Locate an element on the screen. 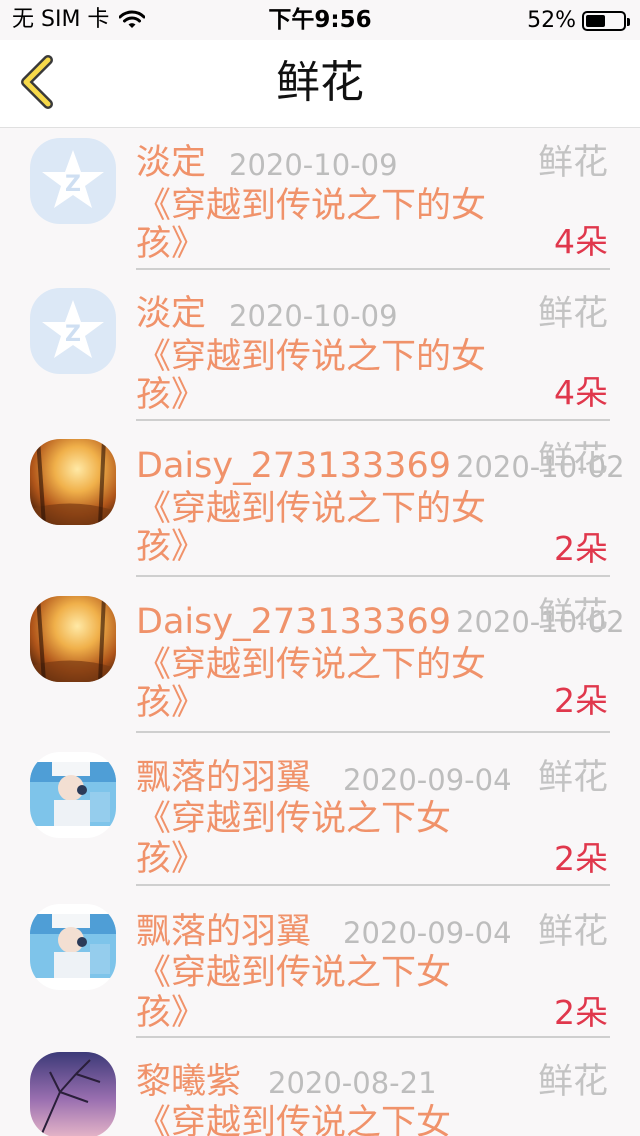 The image size is (640, 1136). battery-group: 52% is located at coordinates (578, 21).